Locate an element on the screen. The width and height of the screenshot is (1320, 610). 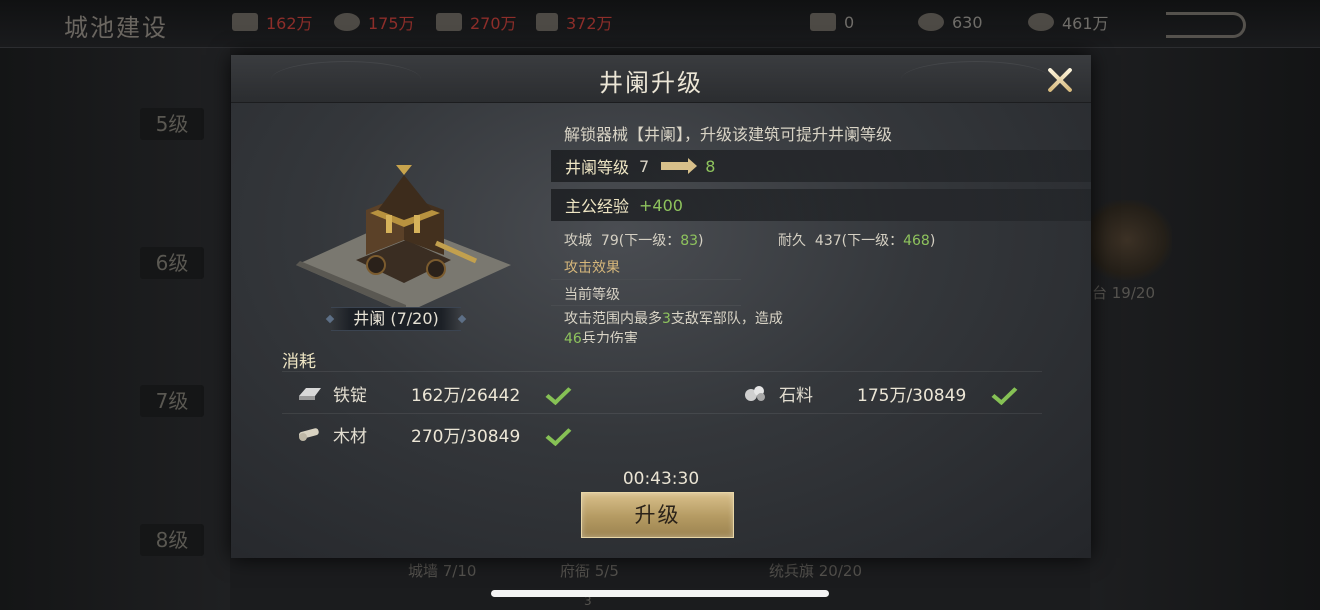
building-name-plate: 井阑 (7/20) is located at coordinates (396, 319).